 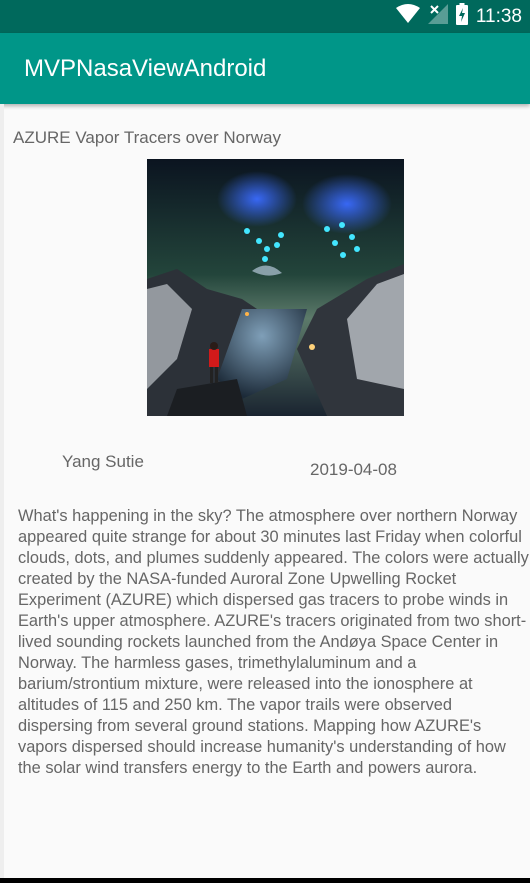 What do you see at coordinates (2, 491) in the screenshot?
I see `left-edge-divider` at bounding box center [2, 491].